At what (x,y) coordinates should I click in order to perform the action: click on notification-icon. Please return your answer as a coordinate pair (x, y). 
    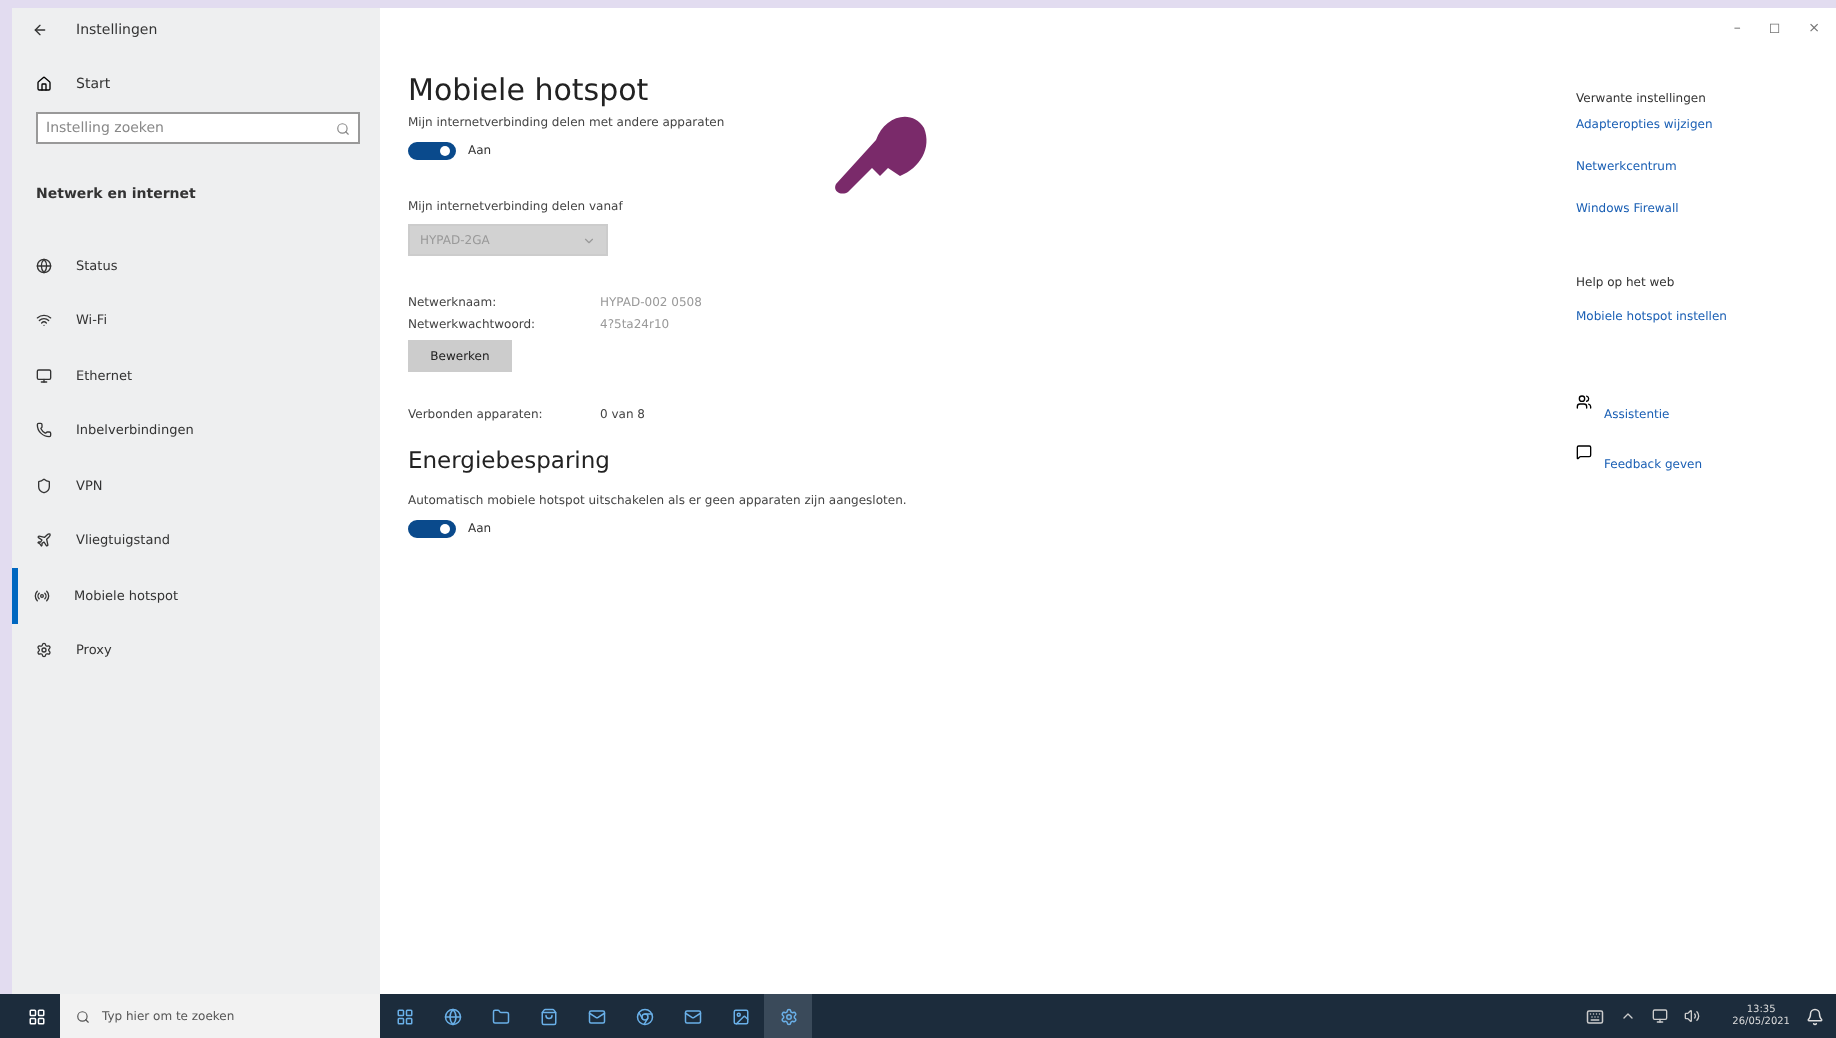
    Looking at the image, I should click on (1815, 1016).